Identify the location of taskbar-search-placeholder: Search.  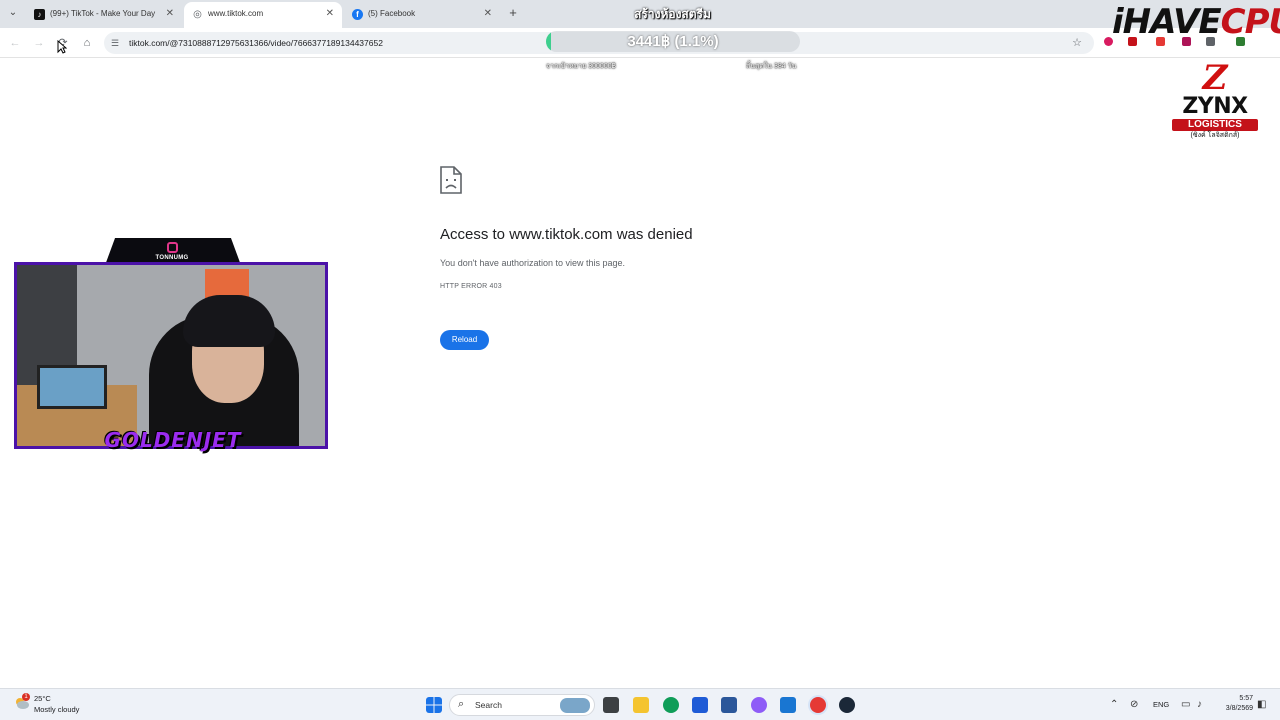
(488, 705).